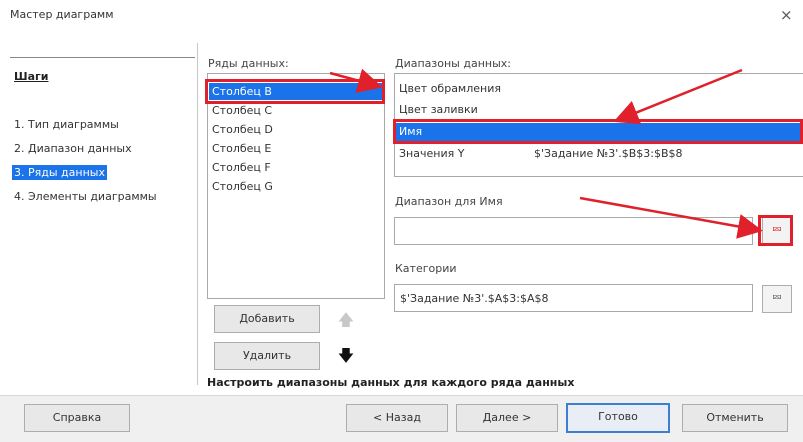  I want to click on annotation-arrow-series, so click(356, 80).